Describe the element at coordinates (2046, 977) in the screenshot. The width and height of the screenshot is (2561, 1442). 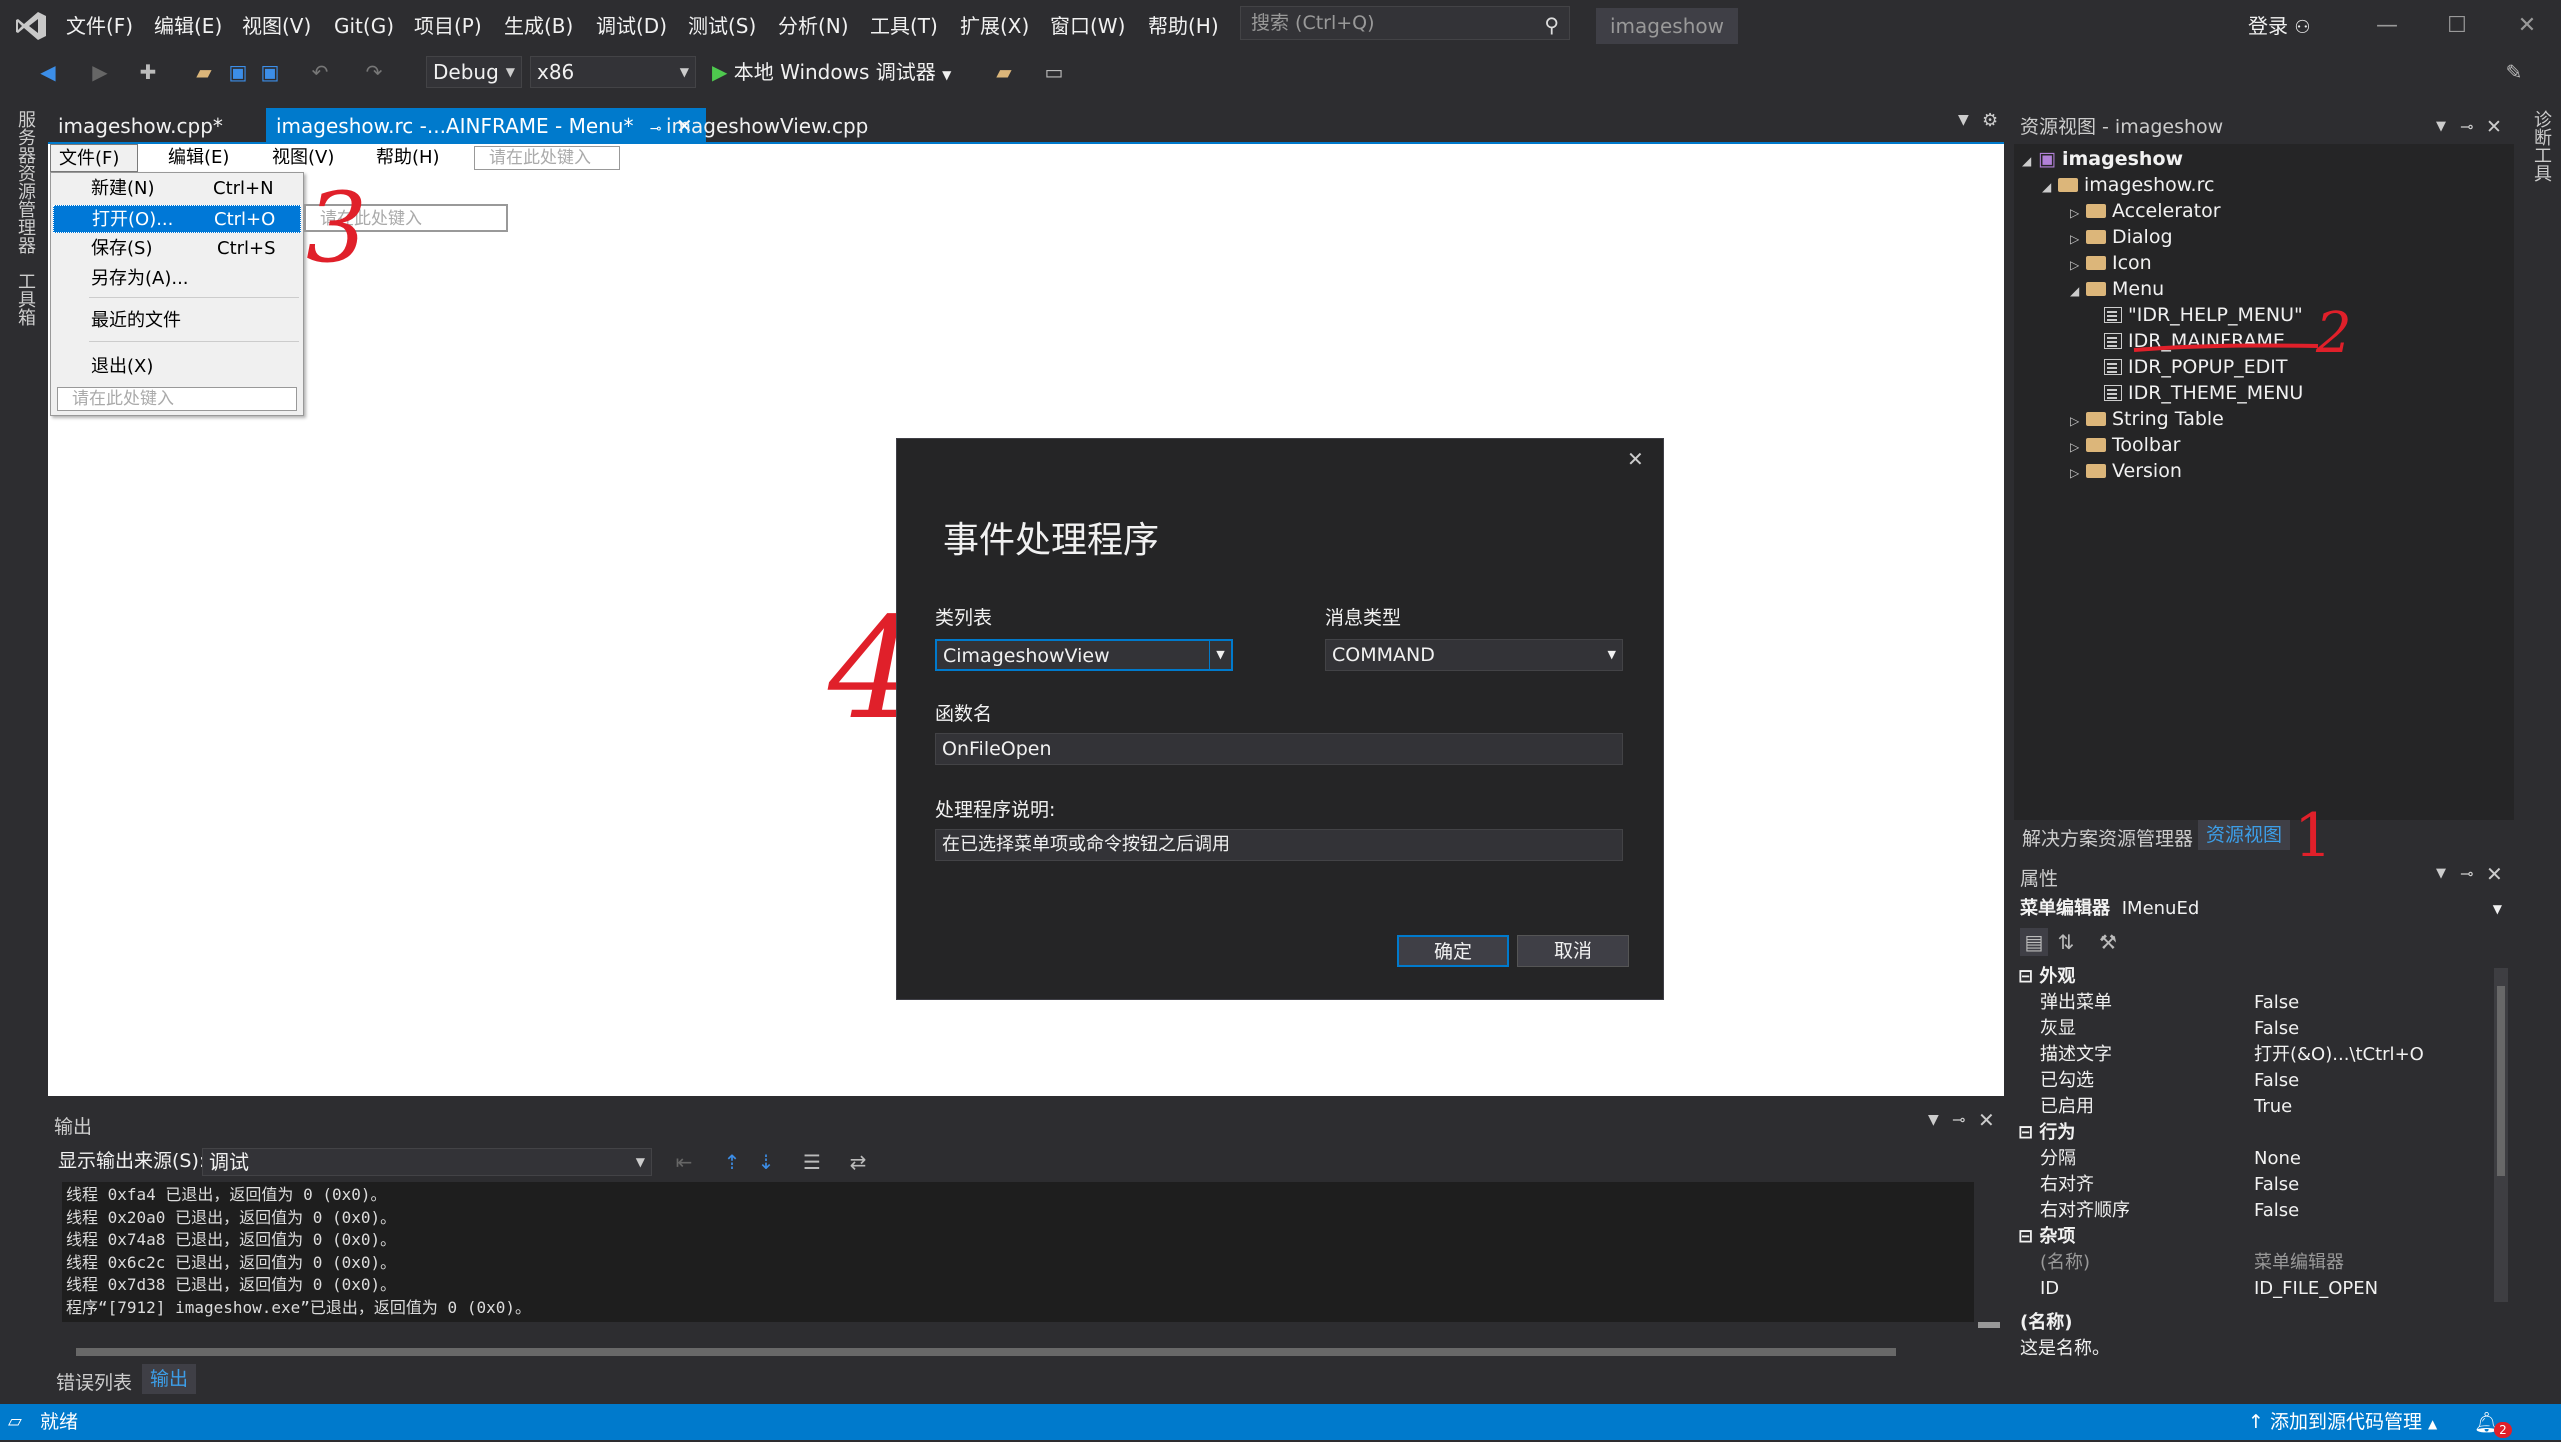
I see `category-appearance: ⊟ 外观` at that location.